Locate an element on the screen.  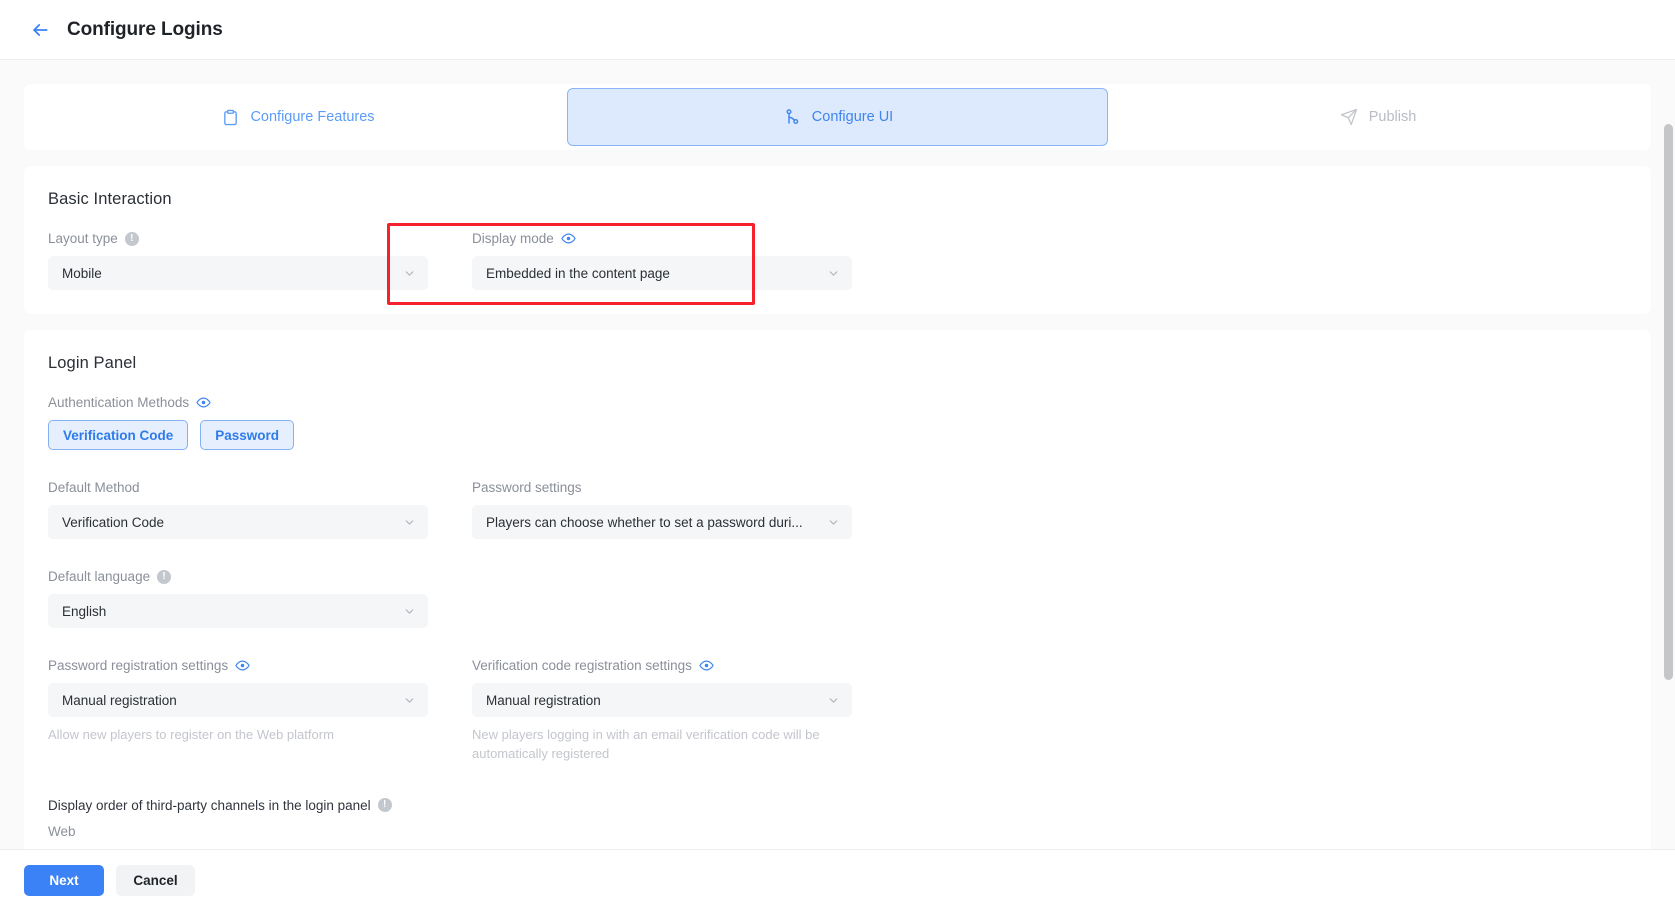
select-value: Verification Code is located at coordinates (113, 522).